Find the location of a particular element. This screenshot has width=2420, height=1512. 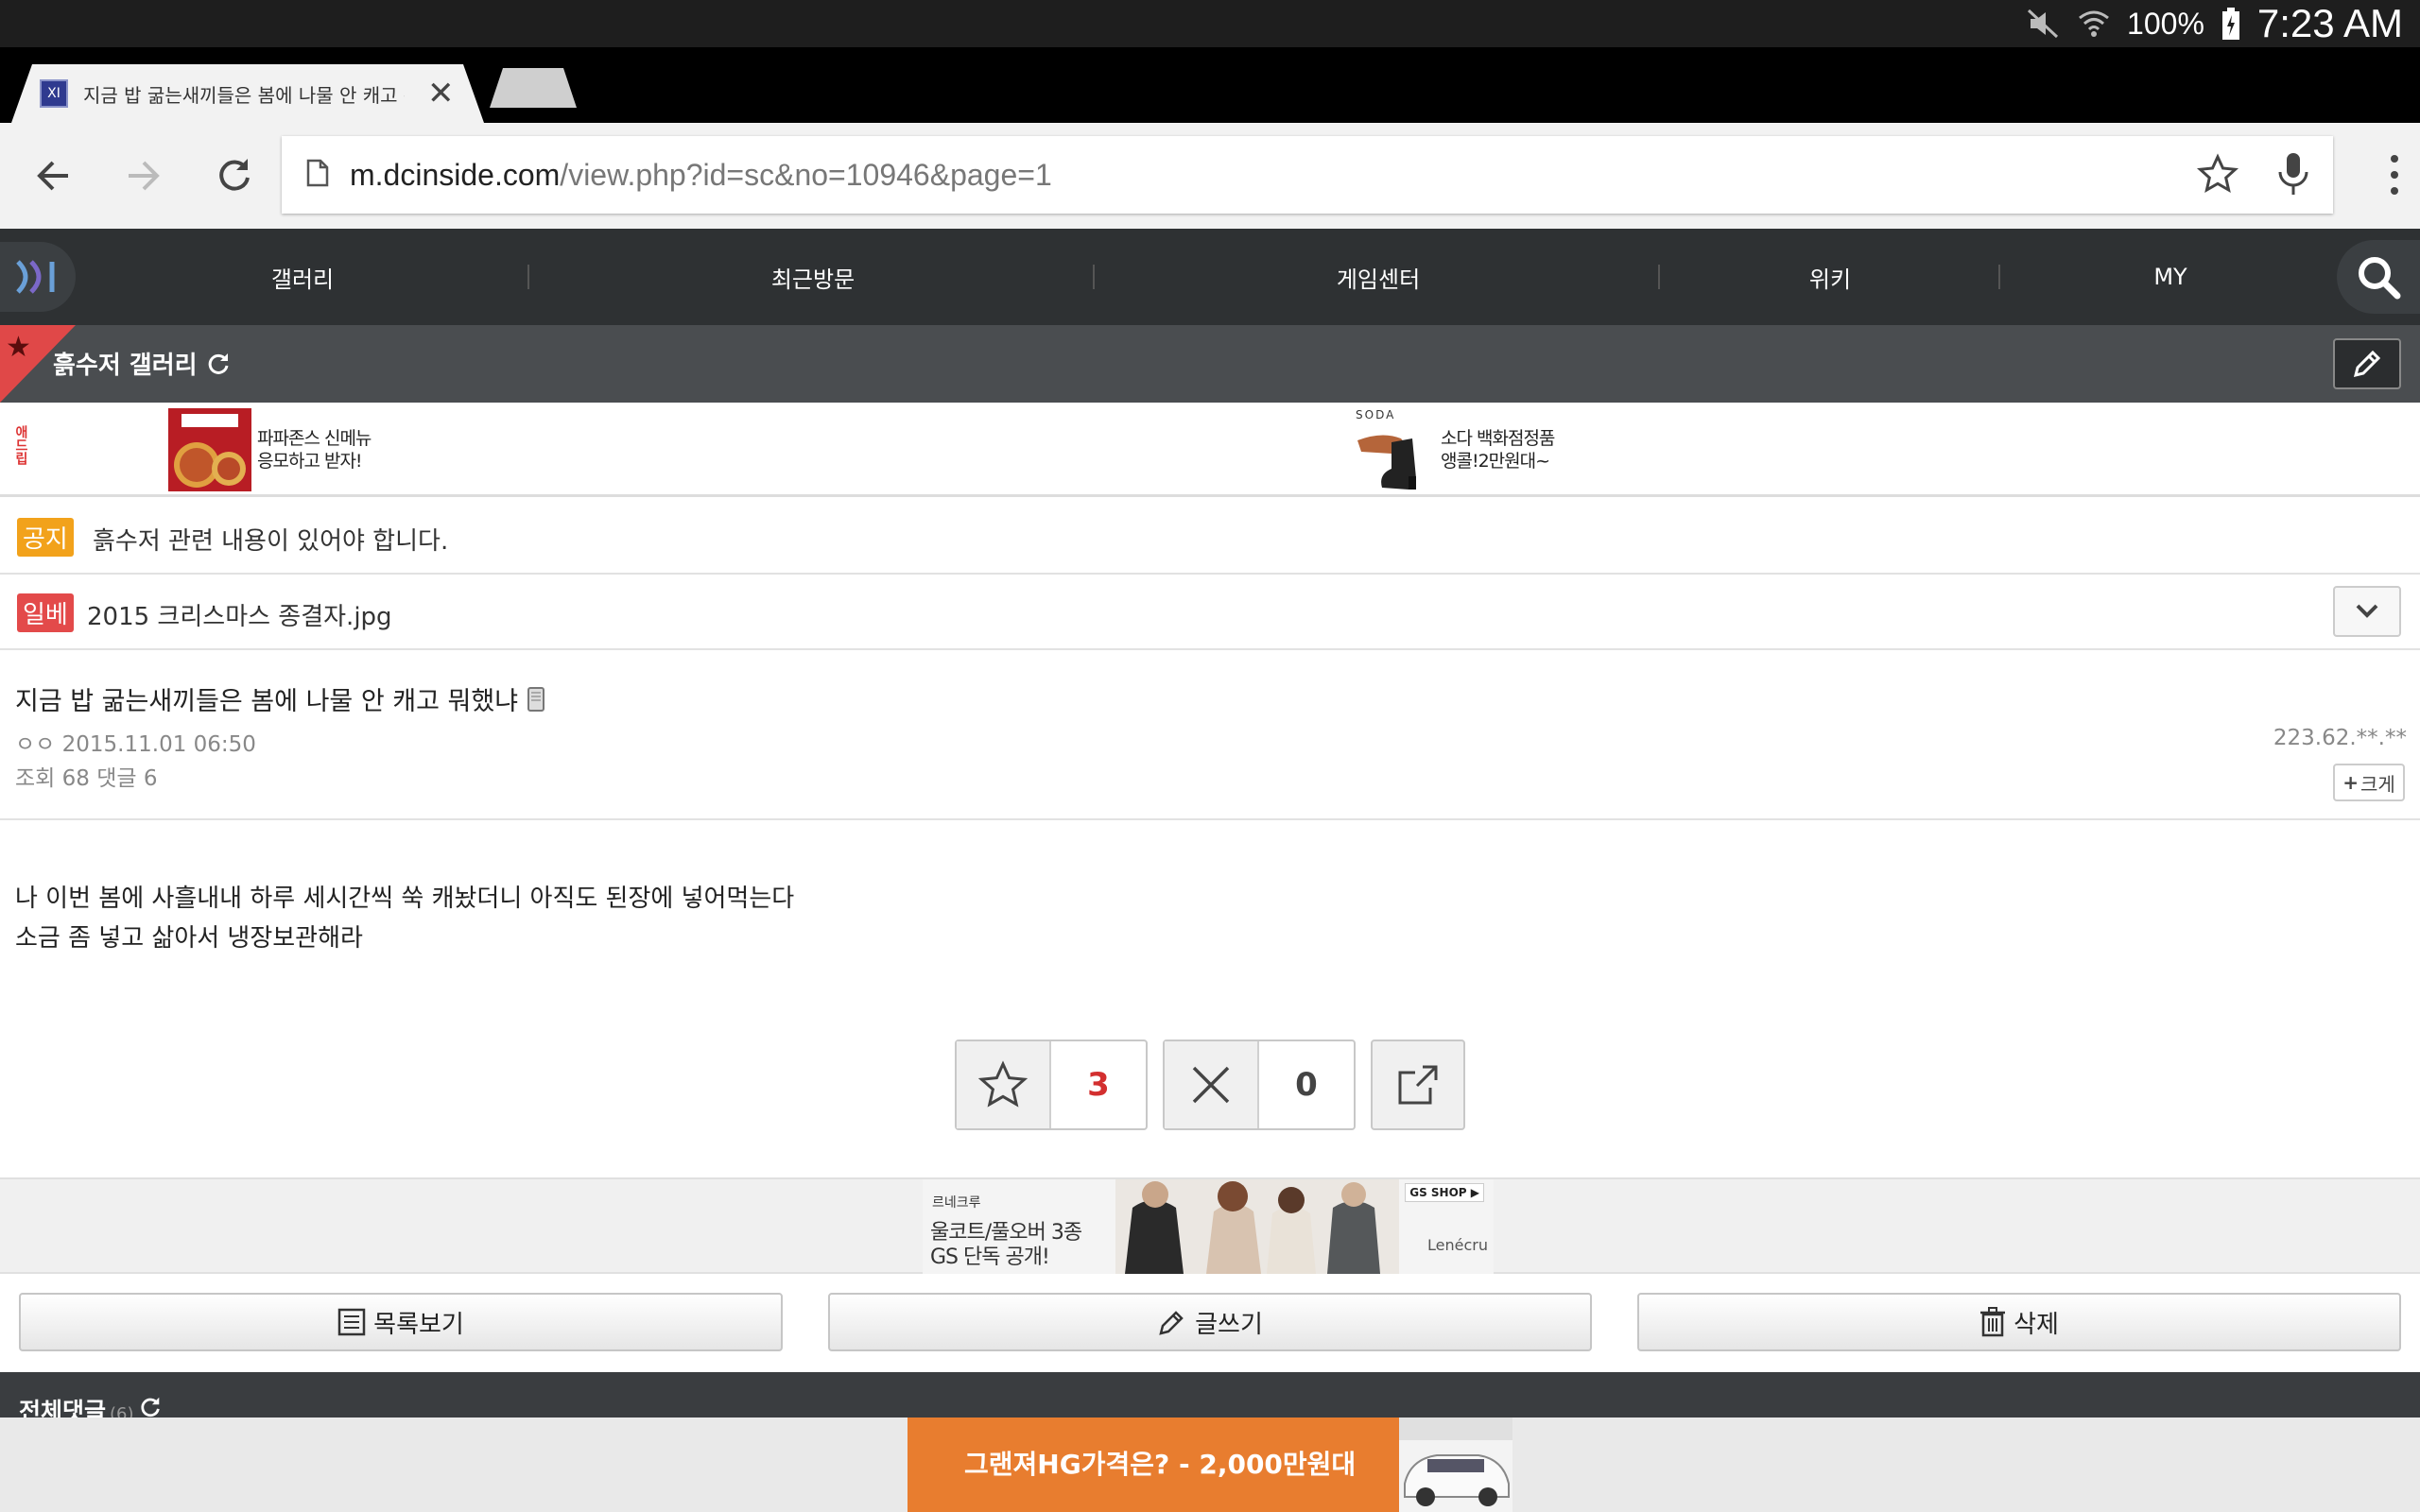

gallery-title: 흙수저 갤러리 is located at coordinates (142, 363).